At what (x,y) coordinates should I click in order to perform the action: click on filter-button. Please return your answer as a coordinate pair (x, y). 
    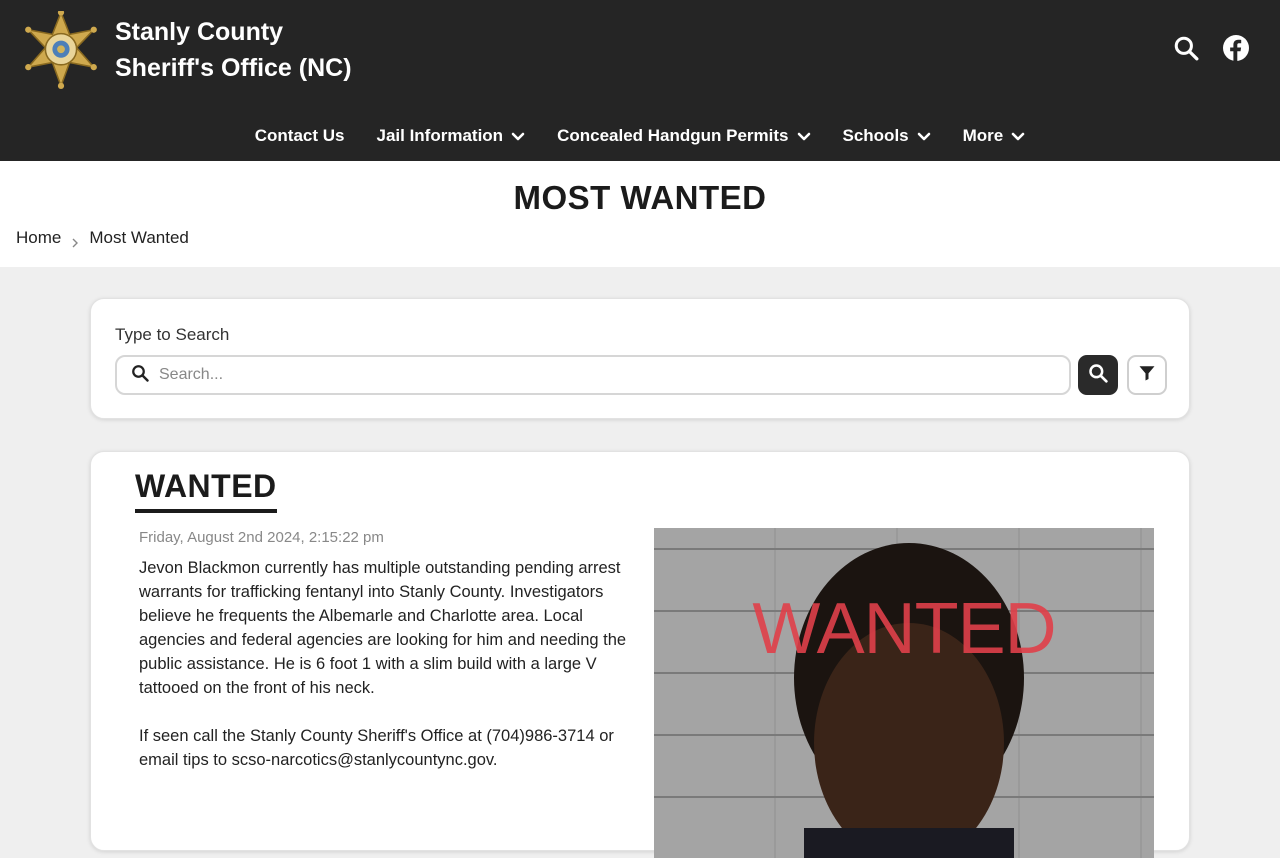
    Looking at the image, I should click on (1147, 375).